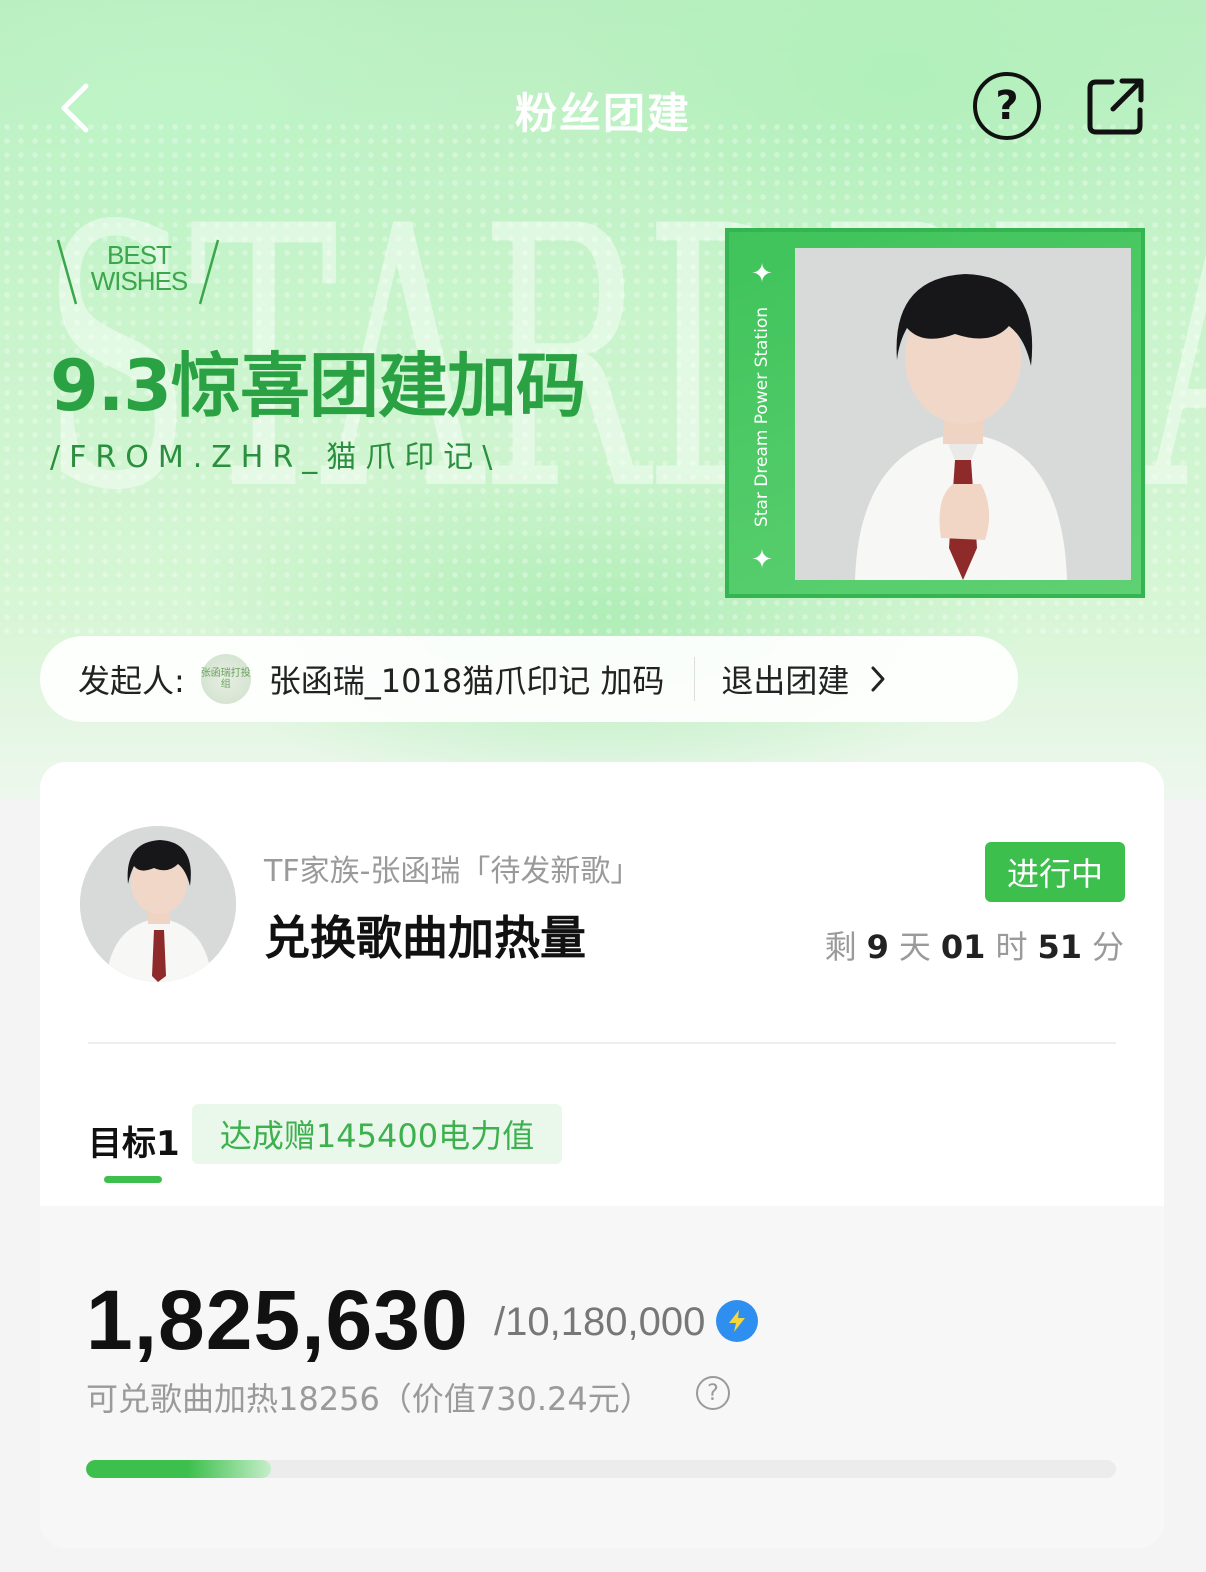  What do you see at coordinates (133, 1179) in the screenshot?
I see `goal-tab-indicator` at bounding box center [133, 1179].